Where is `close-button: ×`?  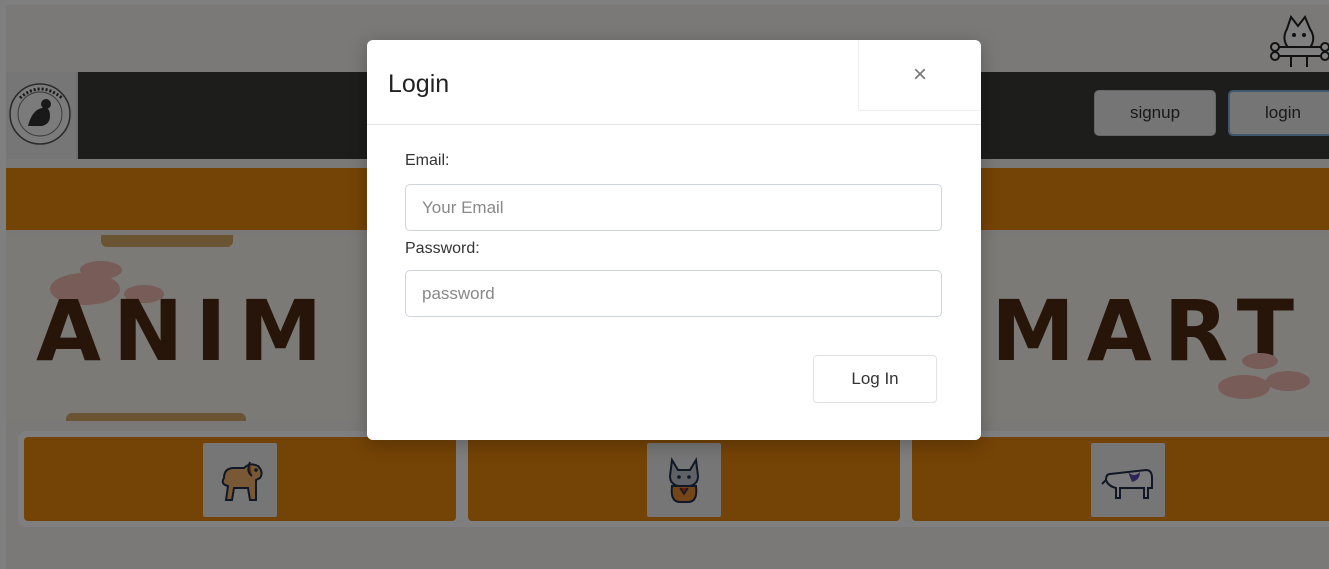
close-button: × is located at coordinates (919, 75).